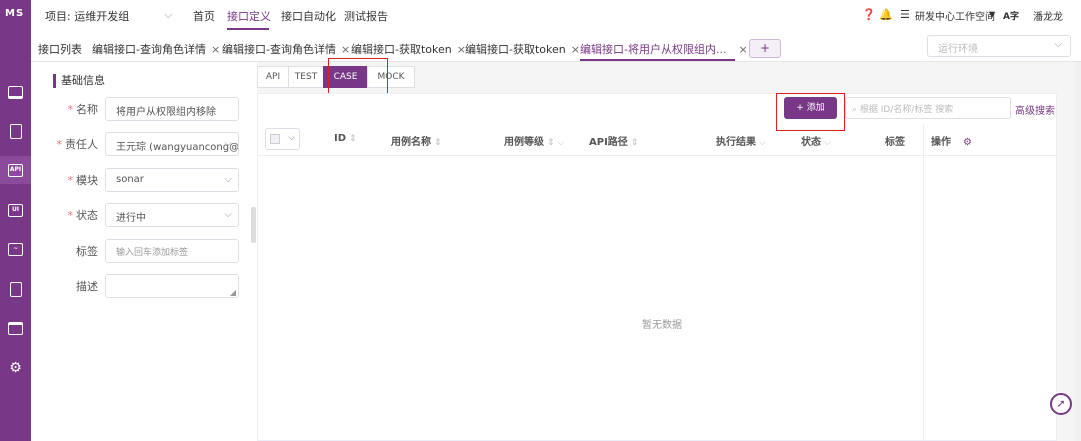 The width and height of the screenshot is (1081, 441). I want to click on workstation-icon, so click(15, 92).